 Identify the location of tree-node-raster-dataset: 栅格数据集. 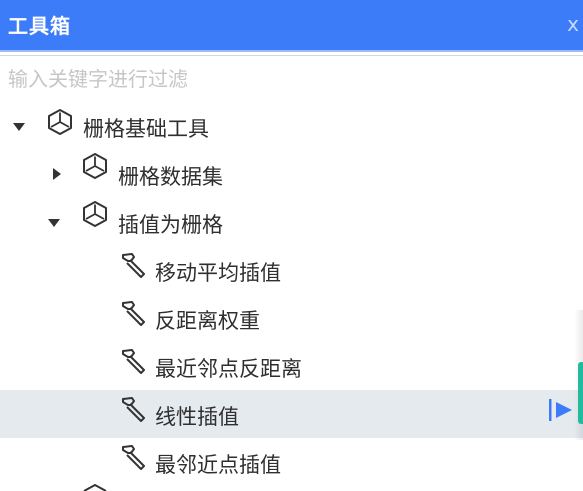
(291, 174).